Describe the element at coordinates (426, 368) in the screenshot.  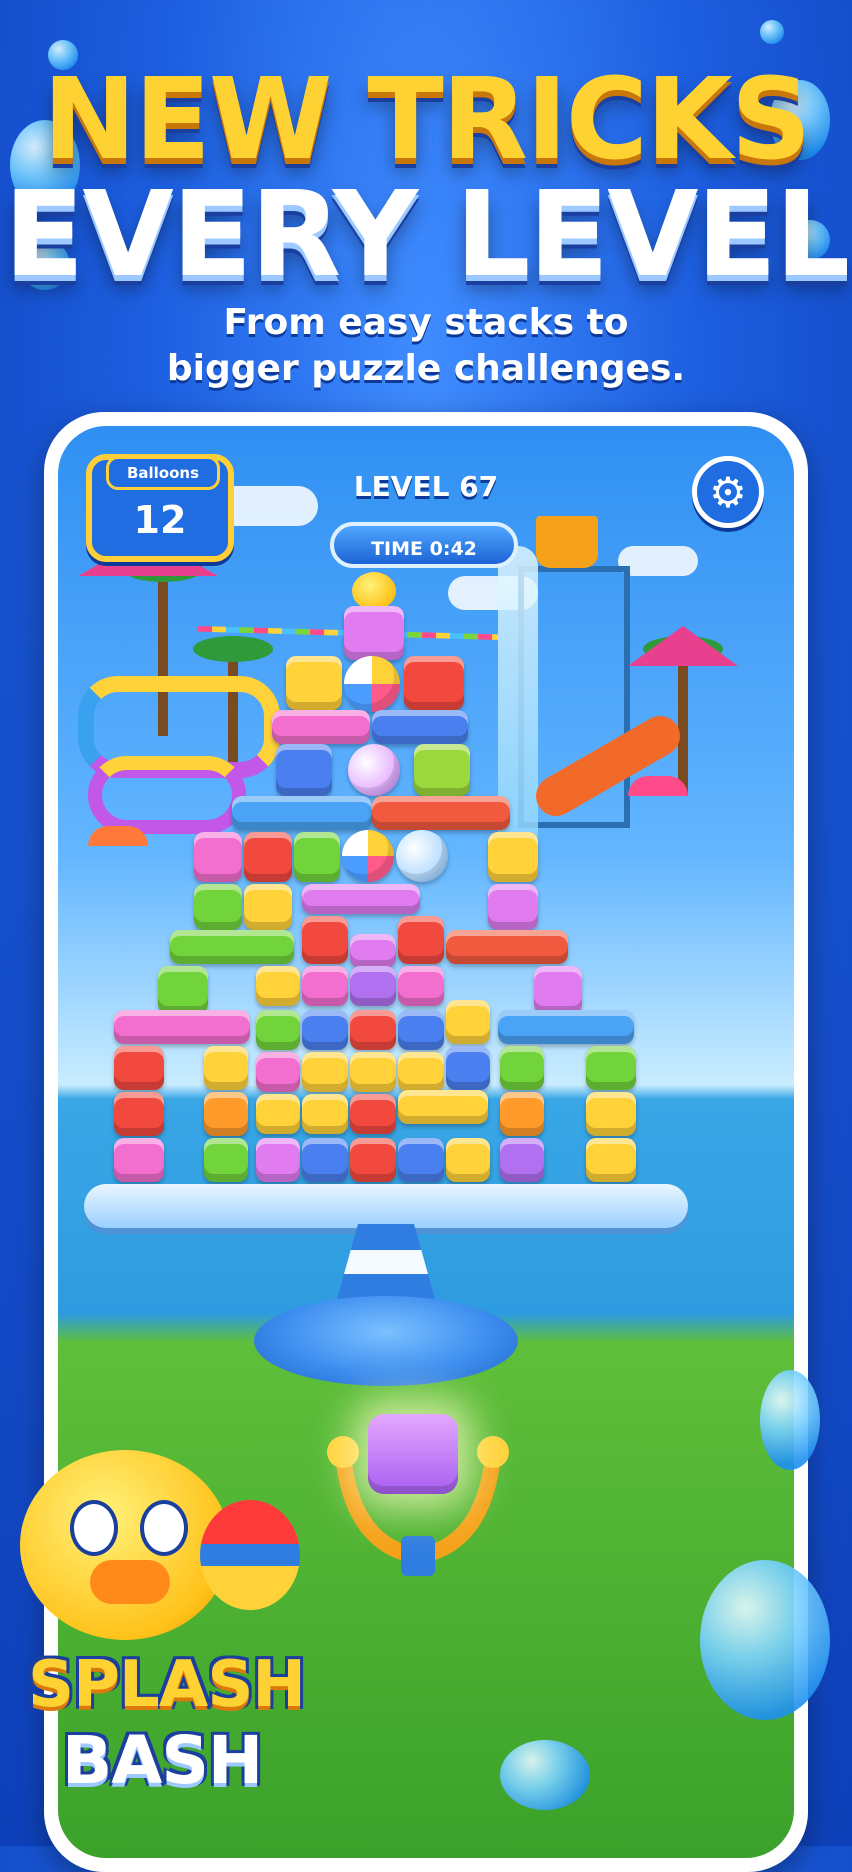
I see `subtitle-line-2: bigger puzzle challenges.` at that location.